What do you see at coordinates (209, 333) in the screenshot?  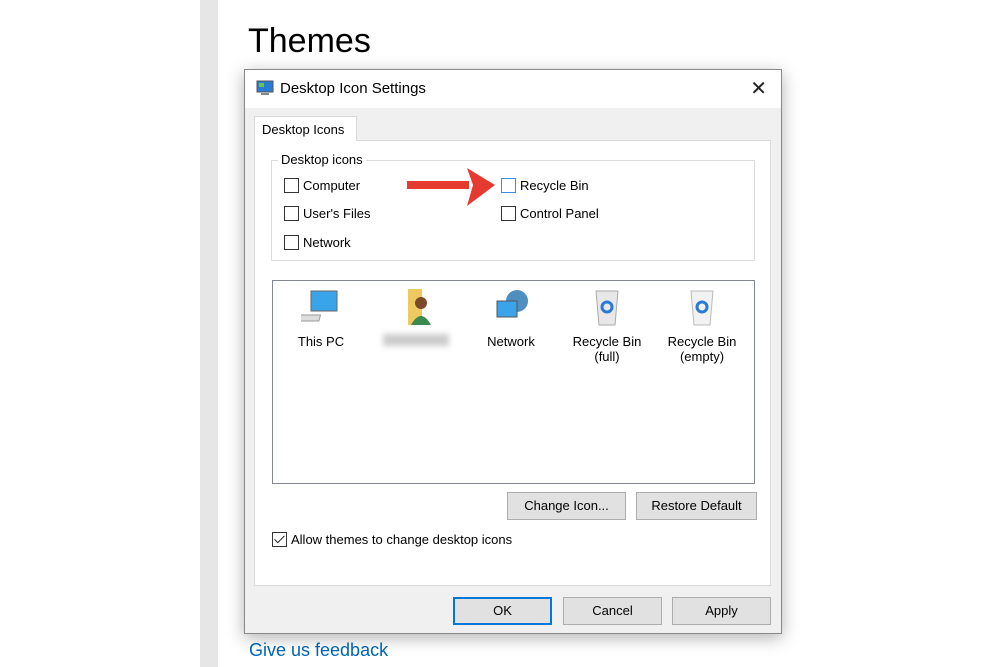 I see `settings-sidebar-edge` at bounding box center [209, 333].